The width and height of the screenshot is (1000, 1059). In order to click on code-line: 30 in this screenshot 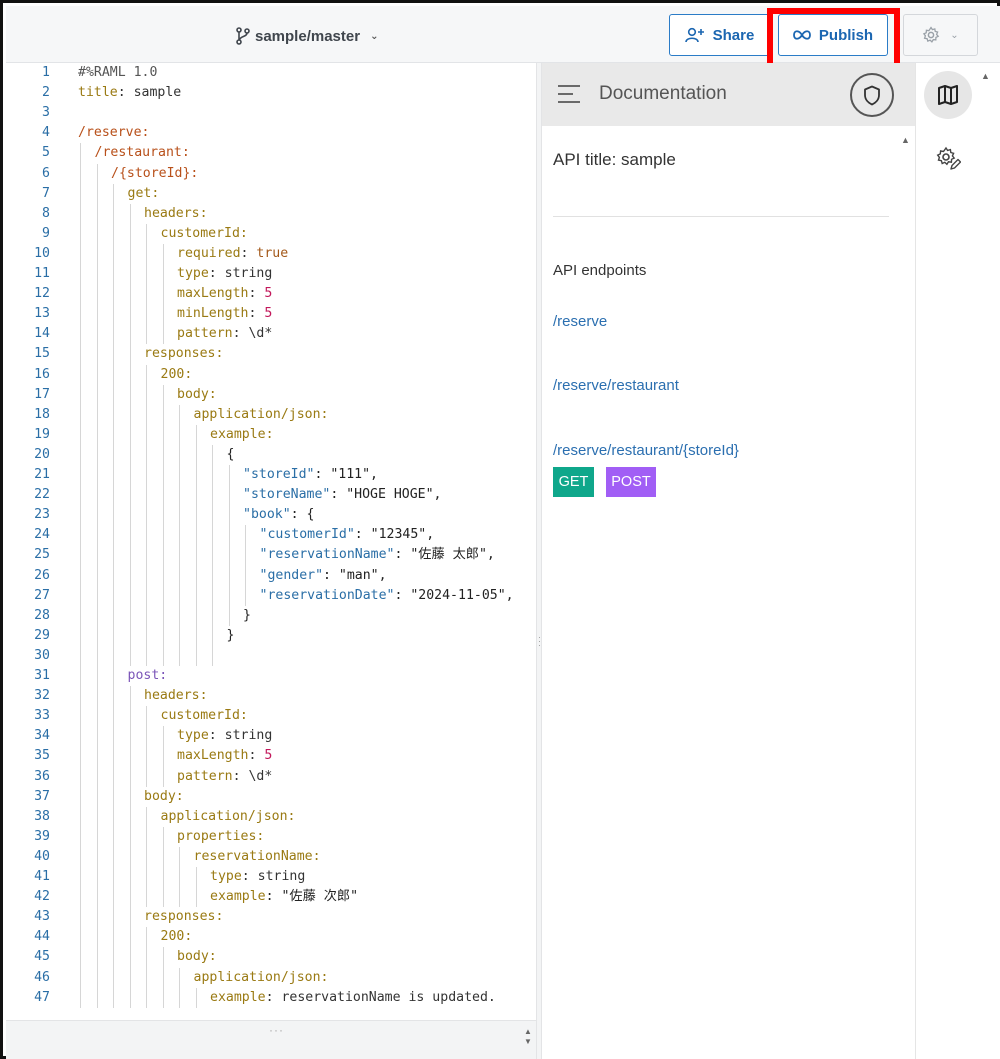, I will do `click(271, 656)`.